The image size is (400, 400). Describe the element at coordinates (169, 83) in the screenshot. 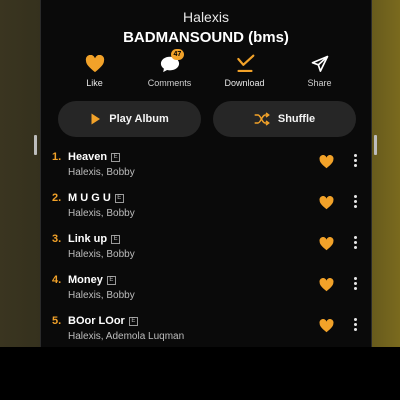

I see `comments-label: Comments` at that location.